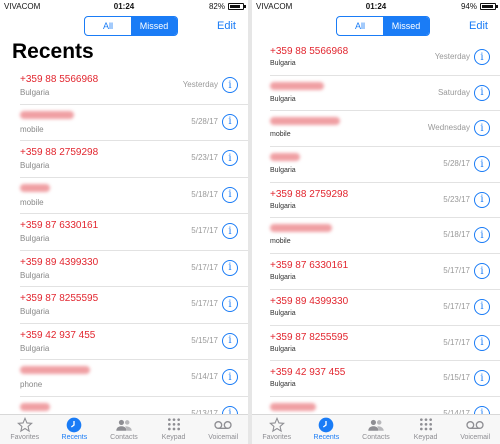  What do you see at coordinates (452, 56) in the screenshot?
I see `call-date: Yesterday` at bounding box center [452, 56].